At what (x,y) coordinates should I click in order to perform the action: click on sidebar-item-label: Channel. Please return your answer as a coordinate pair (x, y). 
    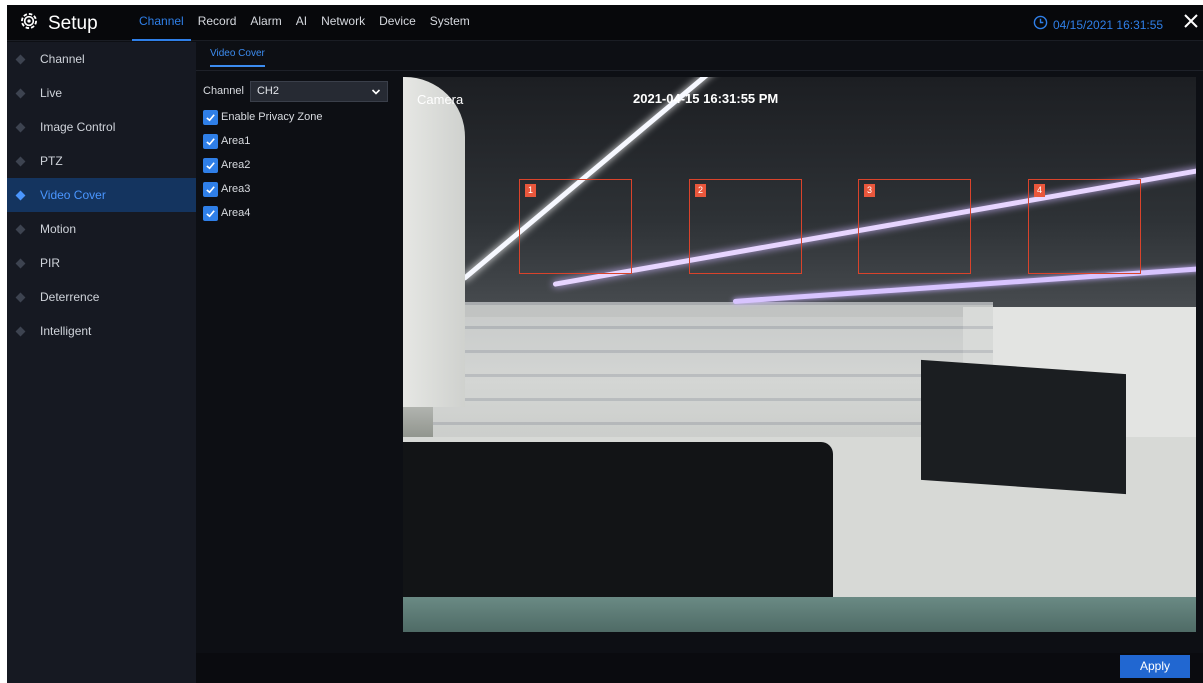
    Looking at the image, I should click on (62, 59).